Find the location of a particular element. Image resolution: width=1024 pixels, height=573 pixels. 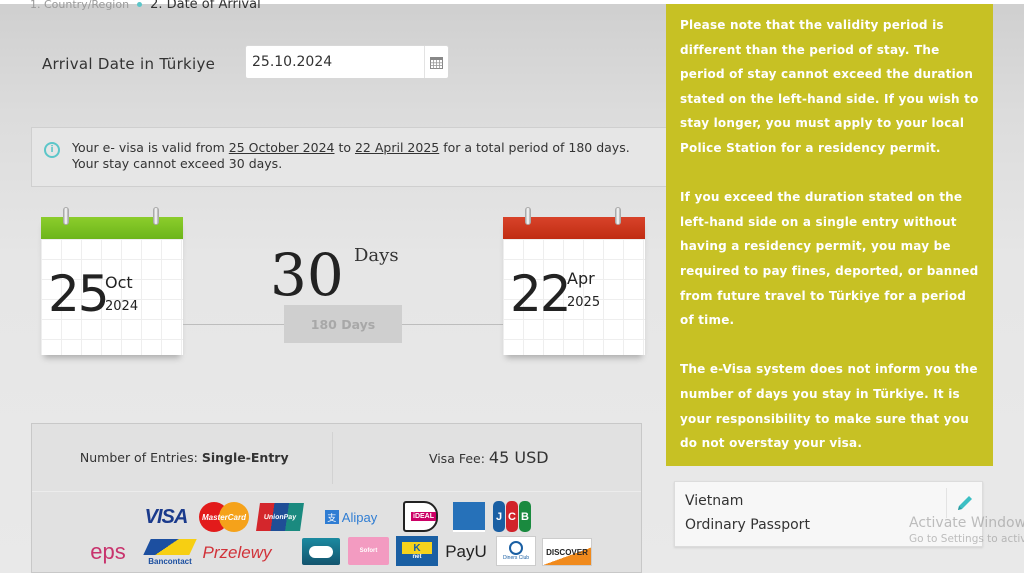

active-step-dot-icon is located at coordinates (140, 4).